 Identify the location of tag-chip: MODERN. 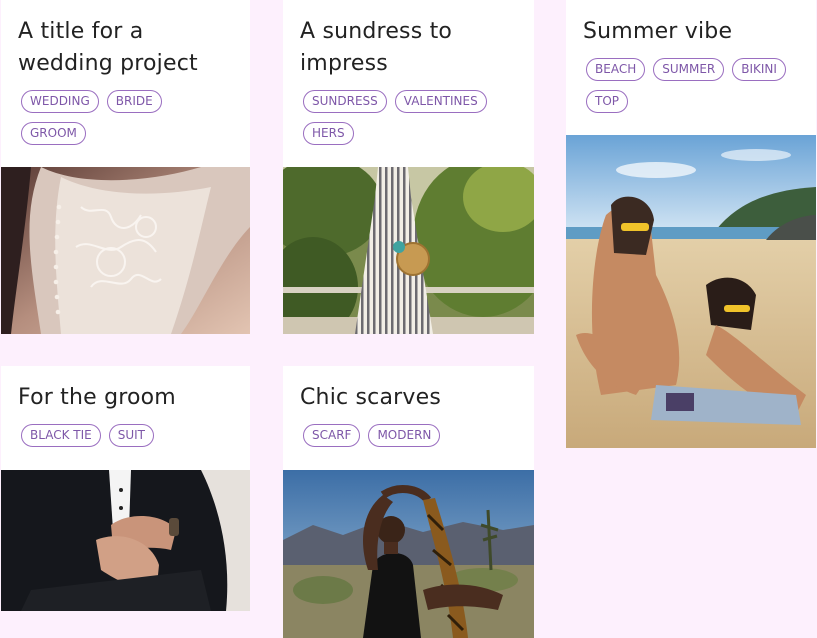
(404, 435).